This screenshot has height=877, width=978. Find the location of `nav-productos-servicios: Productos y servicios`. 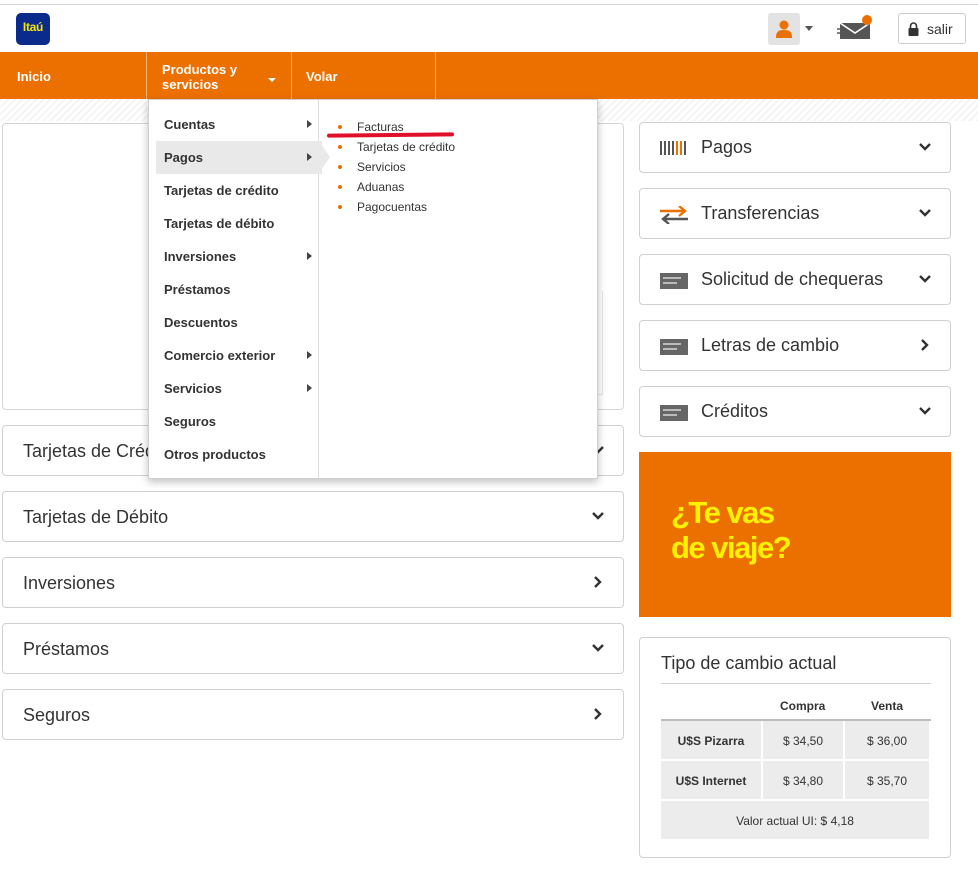

nav-productos-servicios: Productos y servicios is located at coordinates (219, 75).